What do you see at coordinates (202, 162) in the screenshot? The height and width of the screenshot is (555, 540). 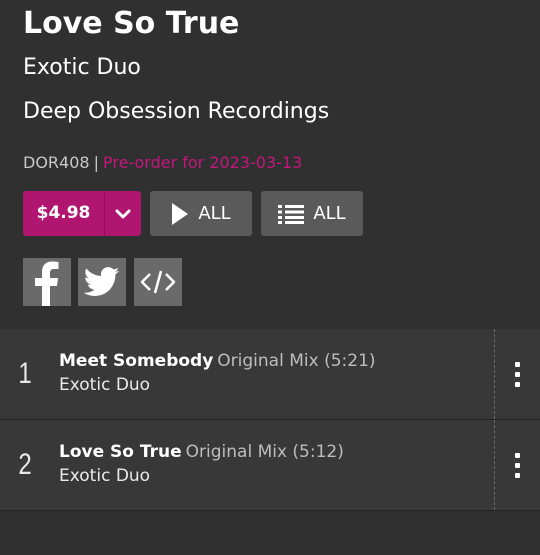 I see `preorder-date: Pre-order for 2023-03-13` at bounding box center [202, 162].